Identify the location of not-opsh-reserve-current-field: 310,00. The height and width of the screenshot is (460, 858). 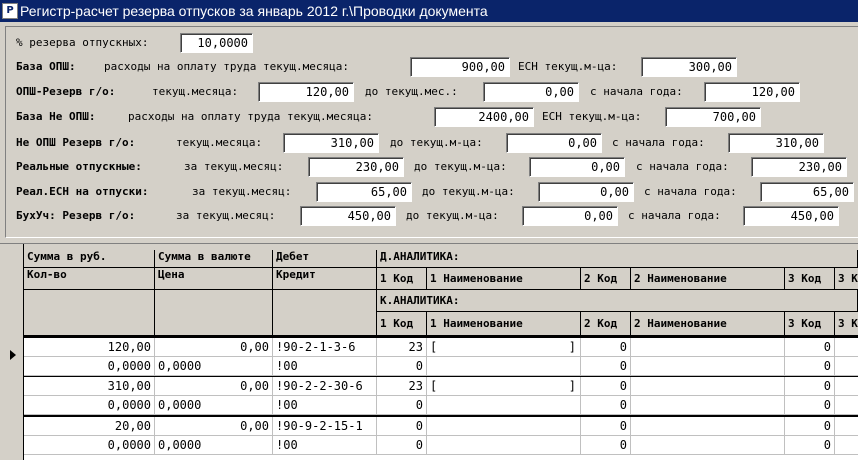
(331, 143).